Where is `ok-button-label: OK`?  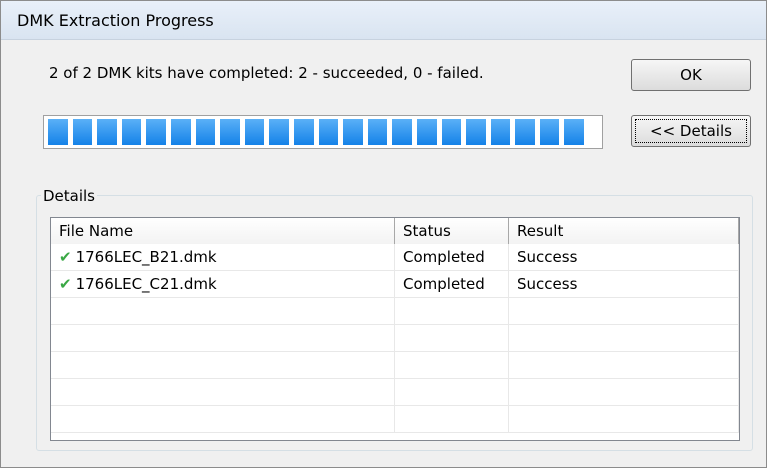
ok-button-label: OK is located at coordinates (691, 75).